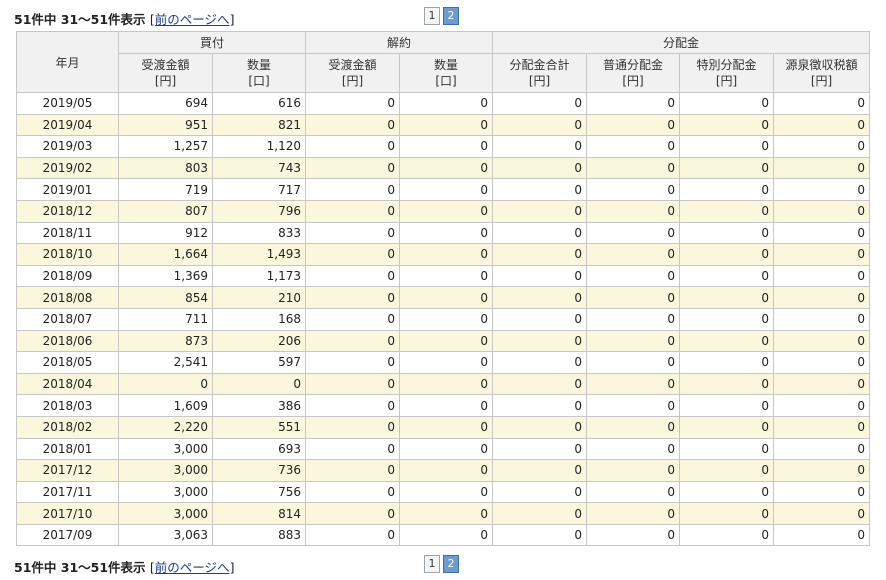 The width and height of the screenshot is (886, 580). Describe the element at coordinates (259, 254) in the screenshot. I see `value-cell: 1,493` at that location.